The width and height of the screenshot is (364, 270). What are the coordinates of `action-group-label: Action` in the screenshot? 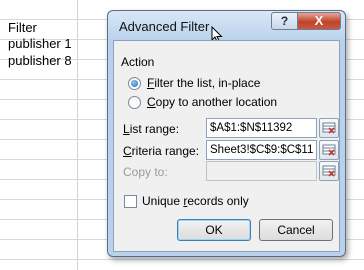 It's located at (138, 62).